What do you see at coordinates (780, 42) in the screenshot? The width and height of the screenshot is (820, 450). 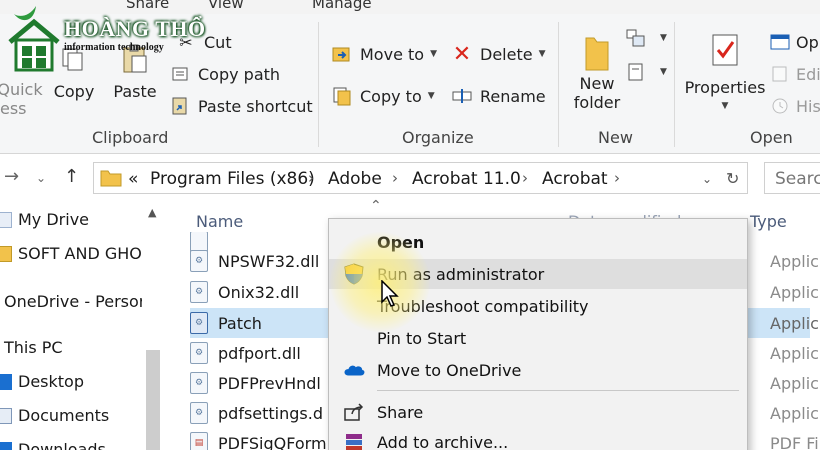 I see `open-icon` at bounding box center [780, 42].